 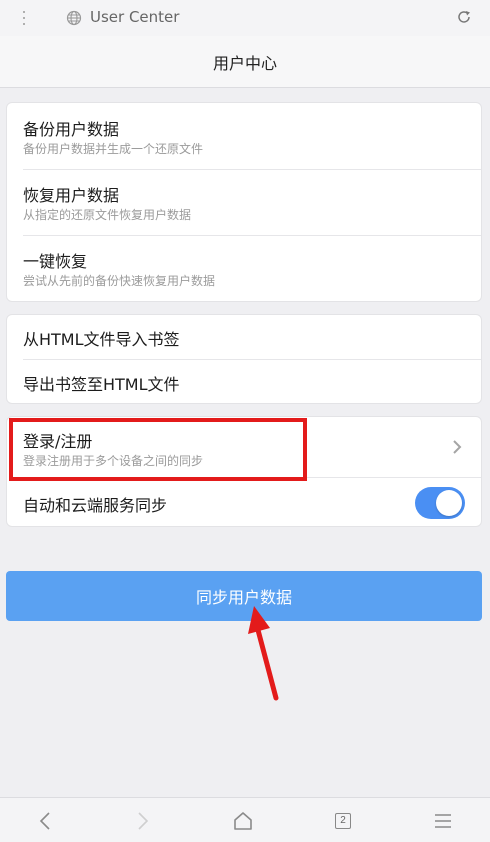 What do you see at coordinates (113, 149) in the screenshot?
I see `item-description: 备份用户数据并生成一个还原文件` at bounding box center [113, 149].